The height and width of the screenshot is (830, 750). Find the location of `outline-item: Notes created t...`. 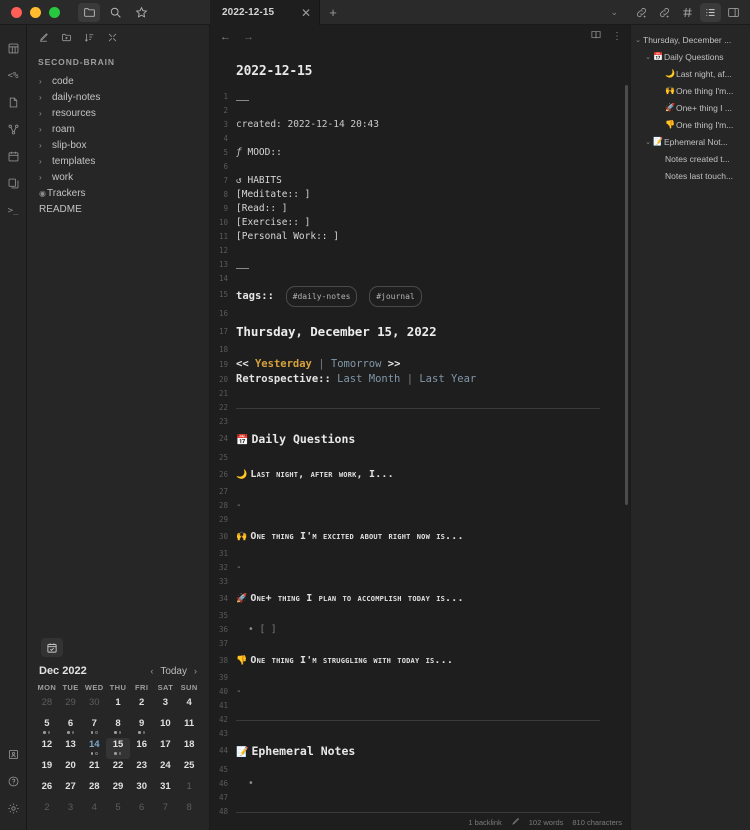

outline-item: Notes created t... is located at coordinates (690, 158).